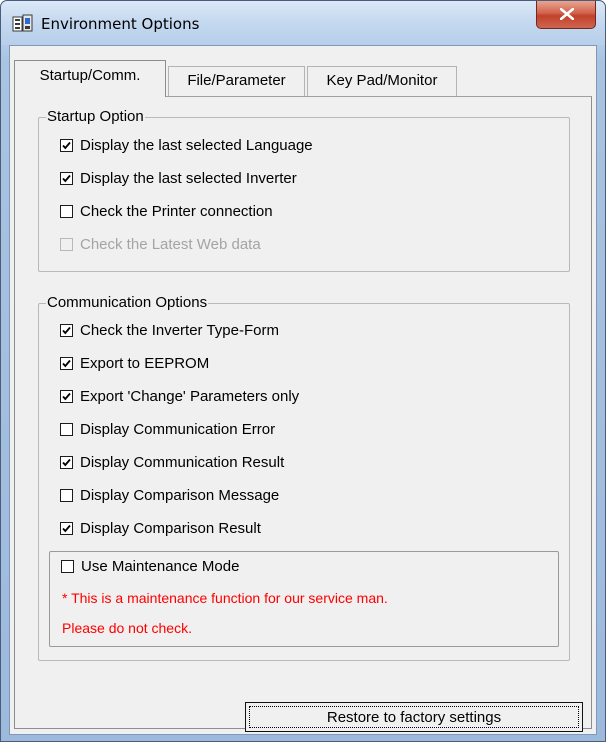  I want to click on group-title: Communication Options, so click(127, 303).